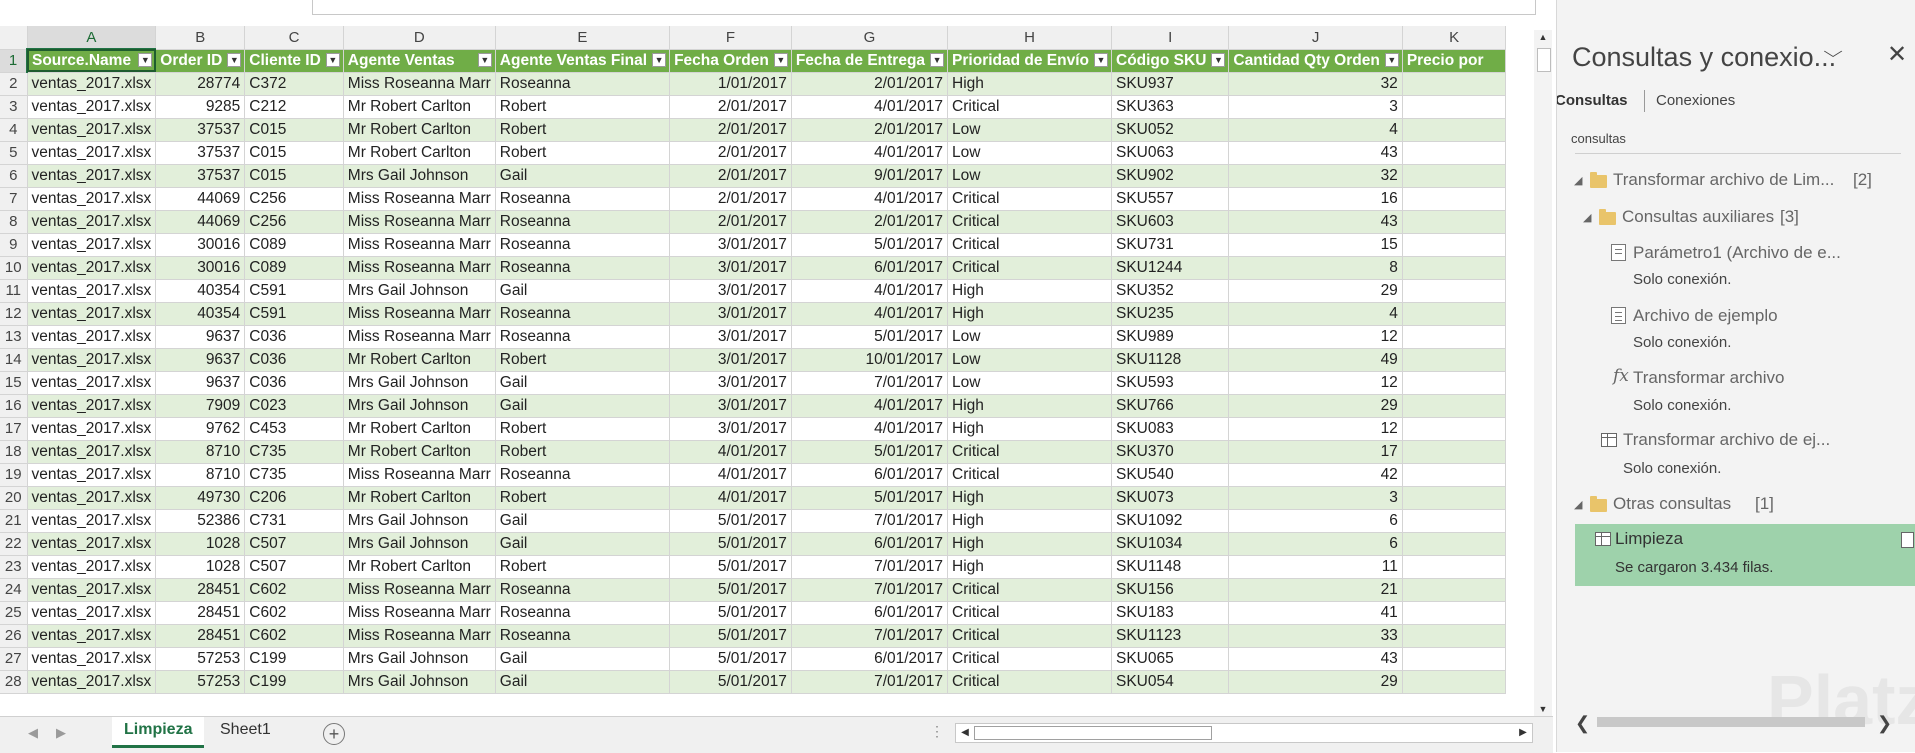  What do you see at coordinates (294, 84) in the screenshot?
I see `table-cell: C372` at bounding box center [294, 84].